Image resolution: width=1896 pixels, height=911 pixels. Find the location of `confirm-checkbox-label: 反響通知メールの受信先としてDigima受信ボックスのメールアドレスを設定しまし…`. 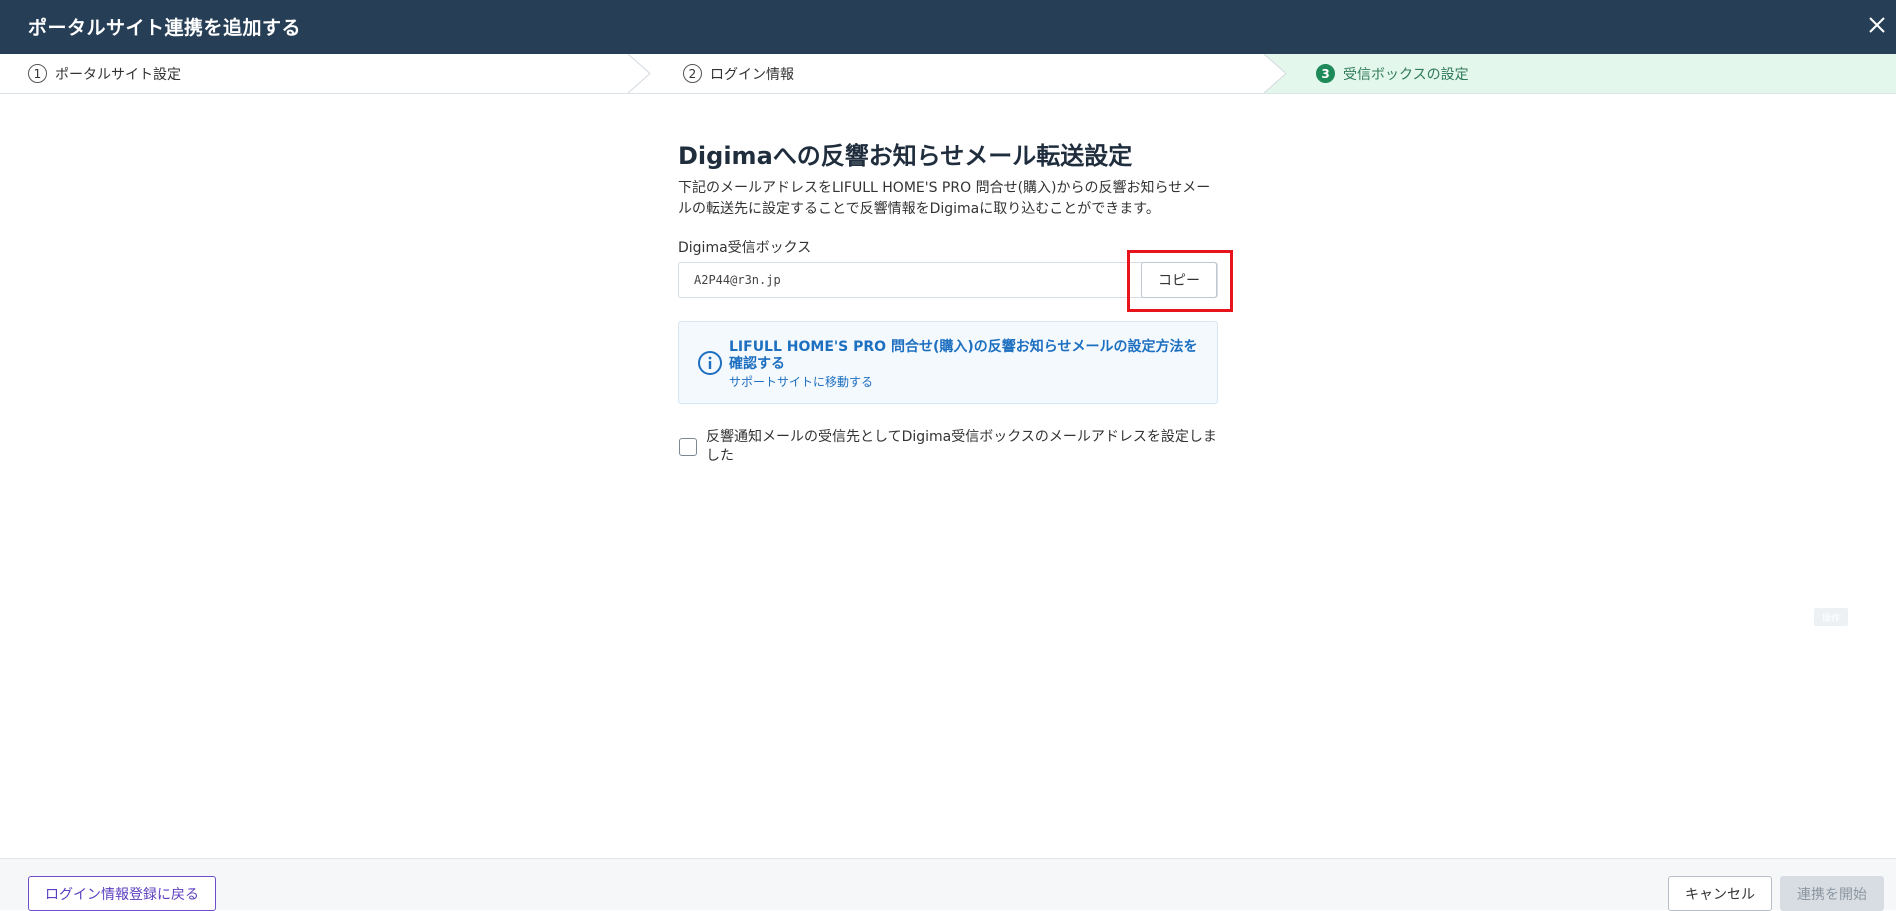

confirm-checkbox-label: 反響通知メールの受信先としてDigima受信ボックスのメールアドレスを設定しまし… is located at coordinates (962, 447).